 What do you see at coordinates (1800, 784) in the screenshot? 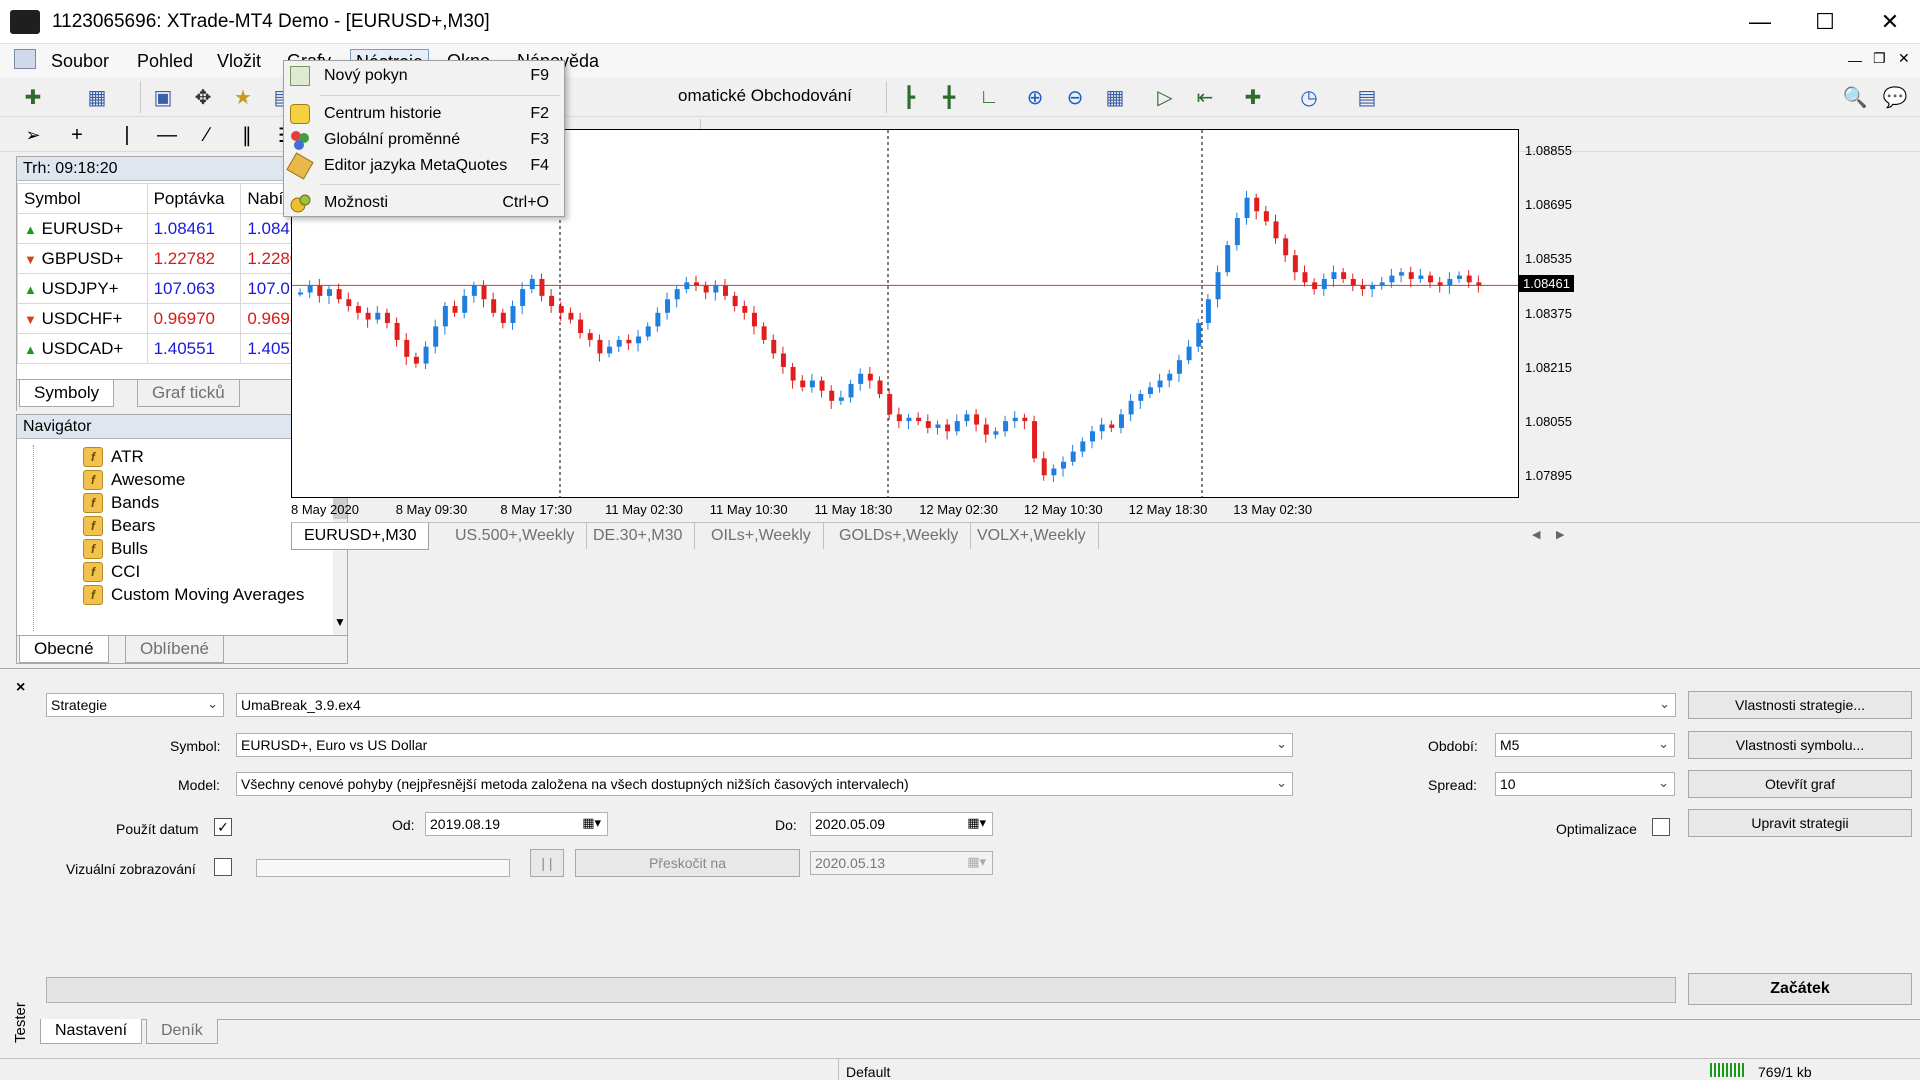
I see `open-chart-button: Otevřít graf` at bounding box center [1800, 784].